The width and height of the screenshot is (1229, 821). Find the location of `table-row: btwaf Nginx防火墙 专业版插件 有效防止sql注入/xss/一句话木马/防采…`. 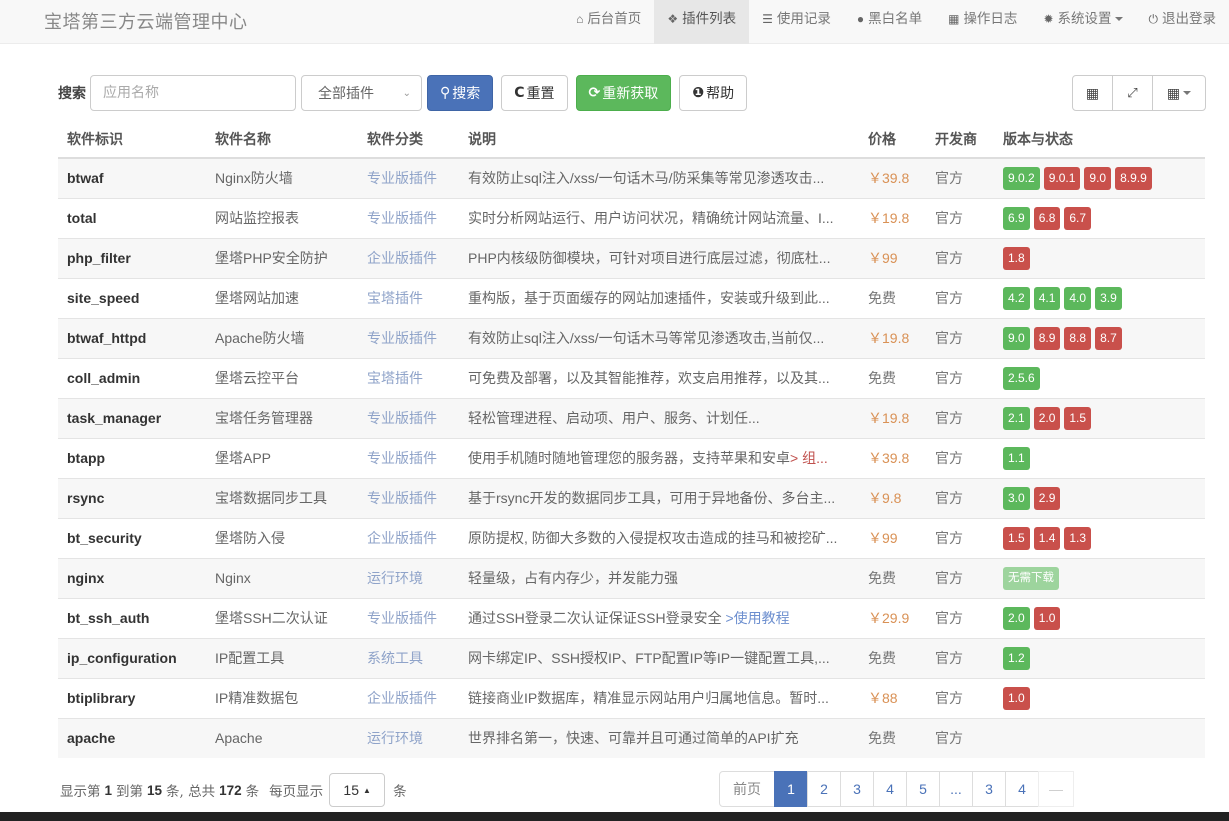

table-row: btwaf Nginx防火墙 专业版插件 有效防止sql注入/xss/一句话木马/防采… is located at coordinates (631, 177).